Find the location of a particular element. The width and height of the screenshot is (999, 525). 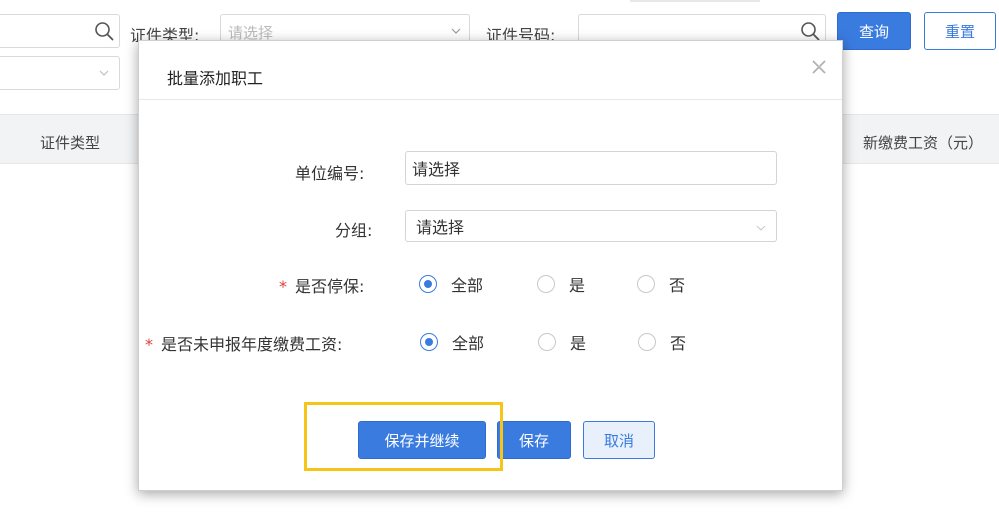

tab-underline is located at coordinates (695, 1).